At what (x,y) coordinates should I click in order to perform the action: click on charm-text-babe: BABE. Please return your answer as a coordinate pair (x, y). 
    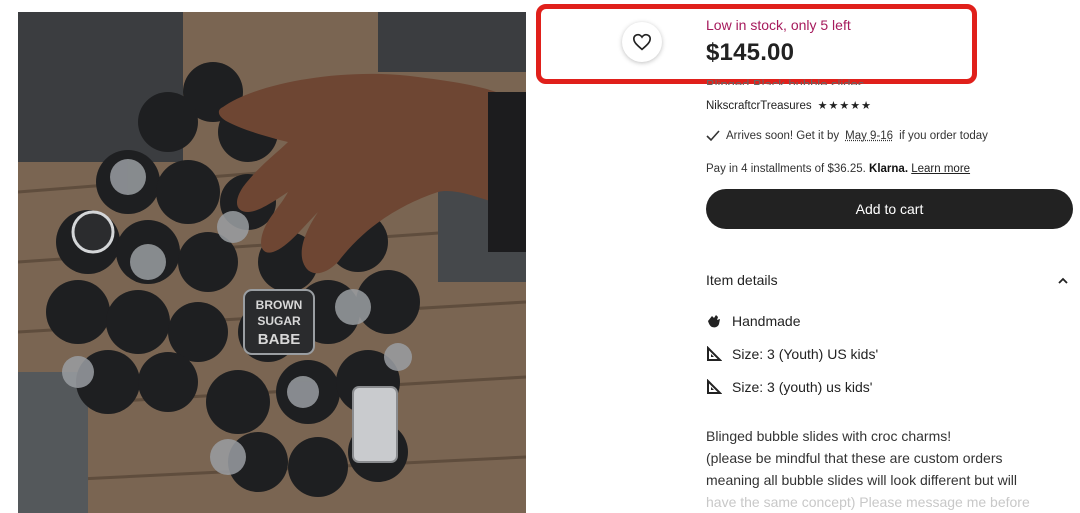
    Looking at the image, I should click on (279, 339).